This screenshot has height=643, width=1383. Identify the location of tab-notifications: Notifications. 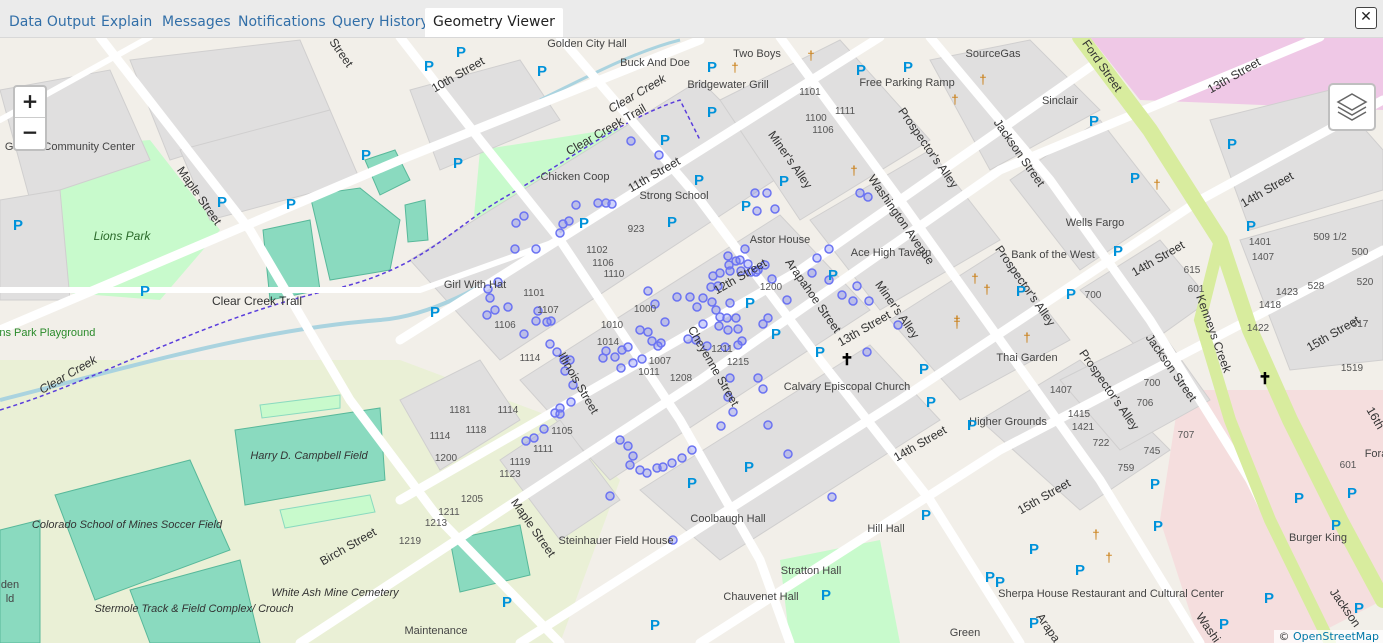
(282, 22).